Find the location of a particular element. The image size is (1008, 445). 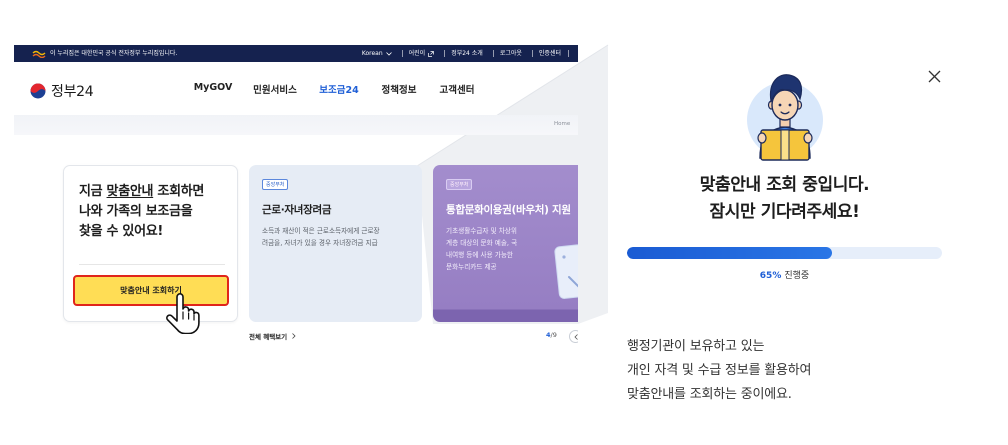

nav-customer-center: 고객센터 is located at coordinates (457, 89).